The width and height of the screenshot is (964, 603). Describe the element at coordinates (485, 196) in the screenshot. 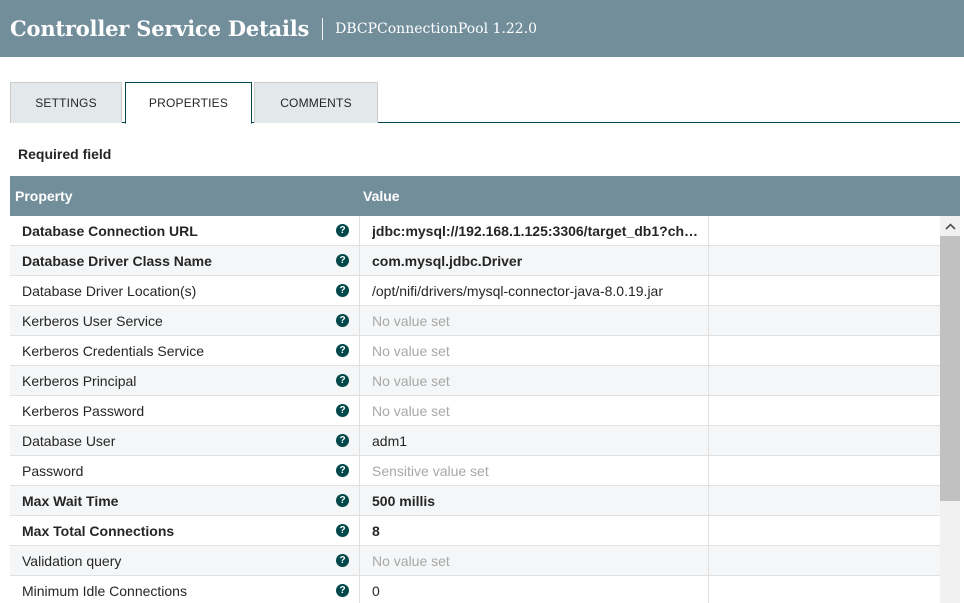

I see `table-header: Property Value` at that location.